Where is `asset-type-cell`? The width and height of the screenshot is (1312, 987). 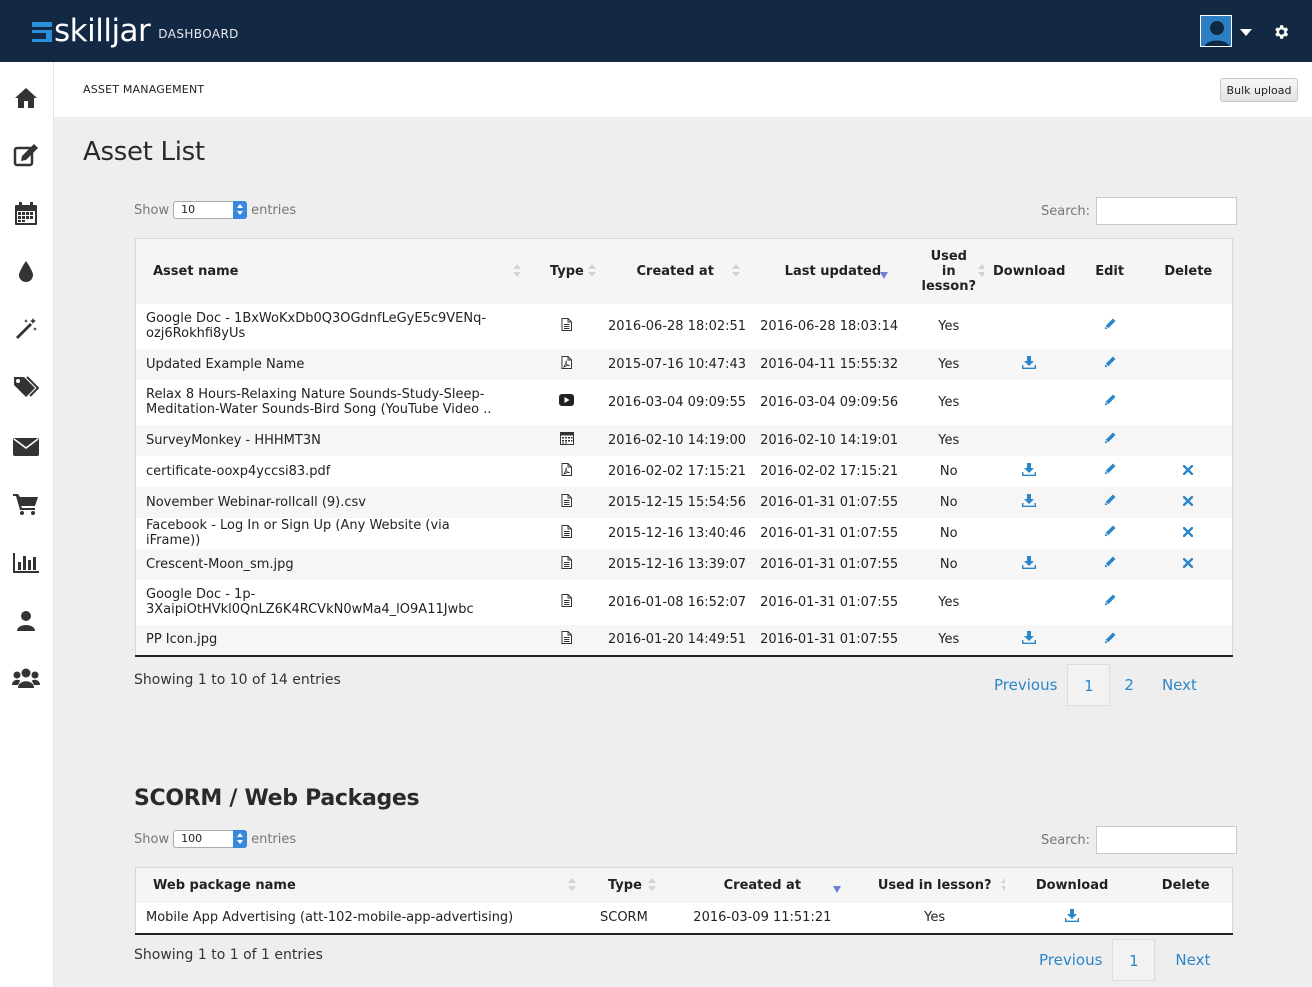 asset-type-cell is located at coordinates (566, 533).